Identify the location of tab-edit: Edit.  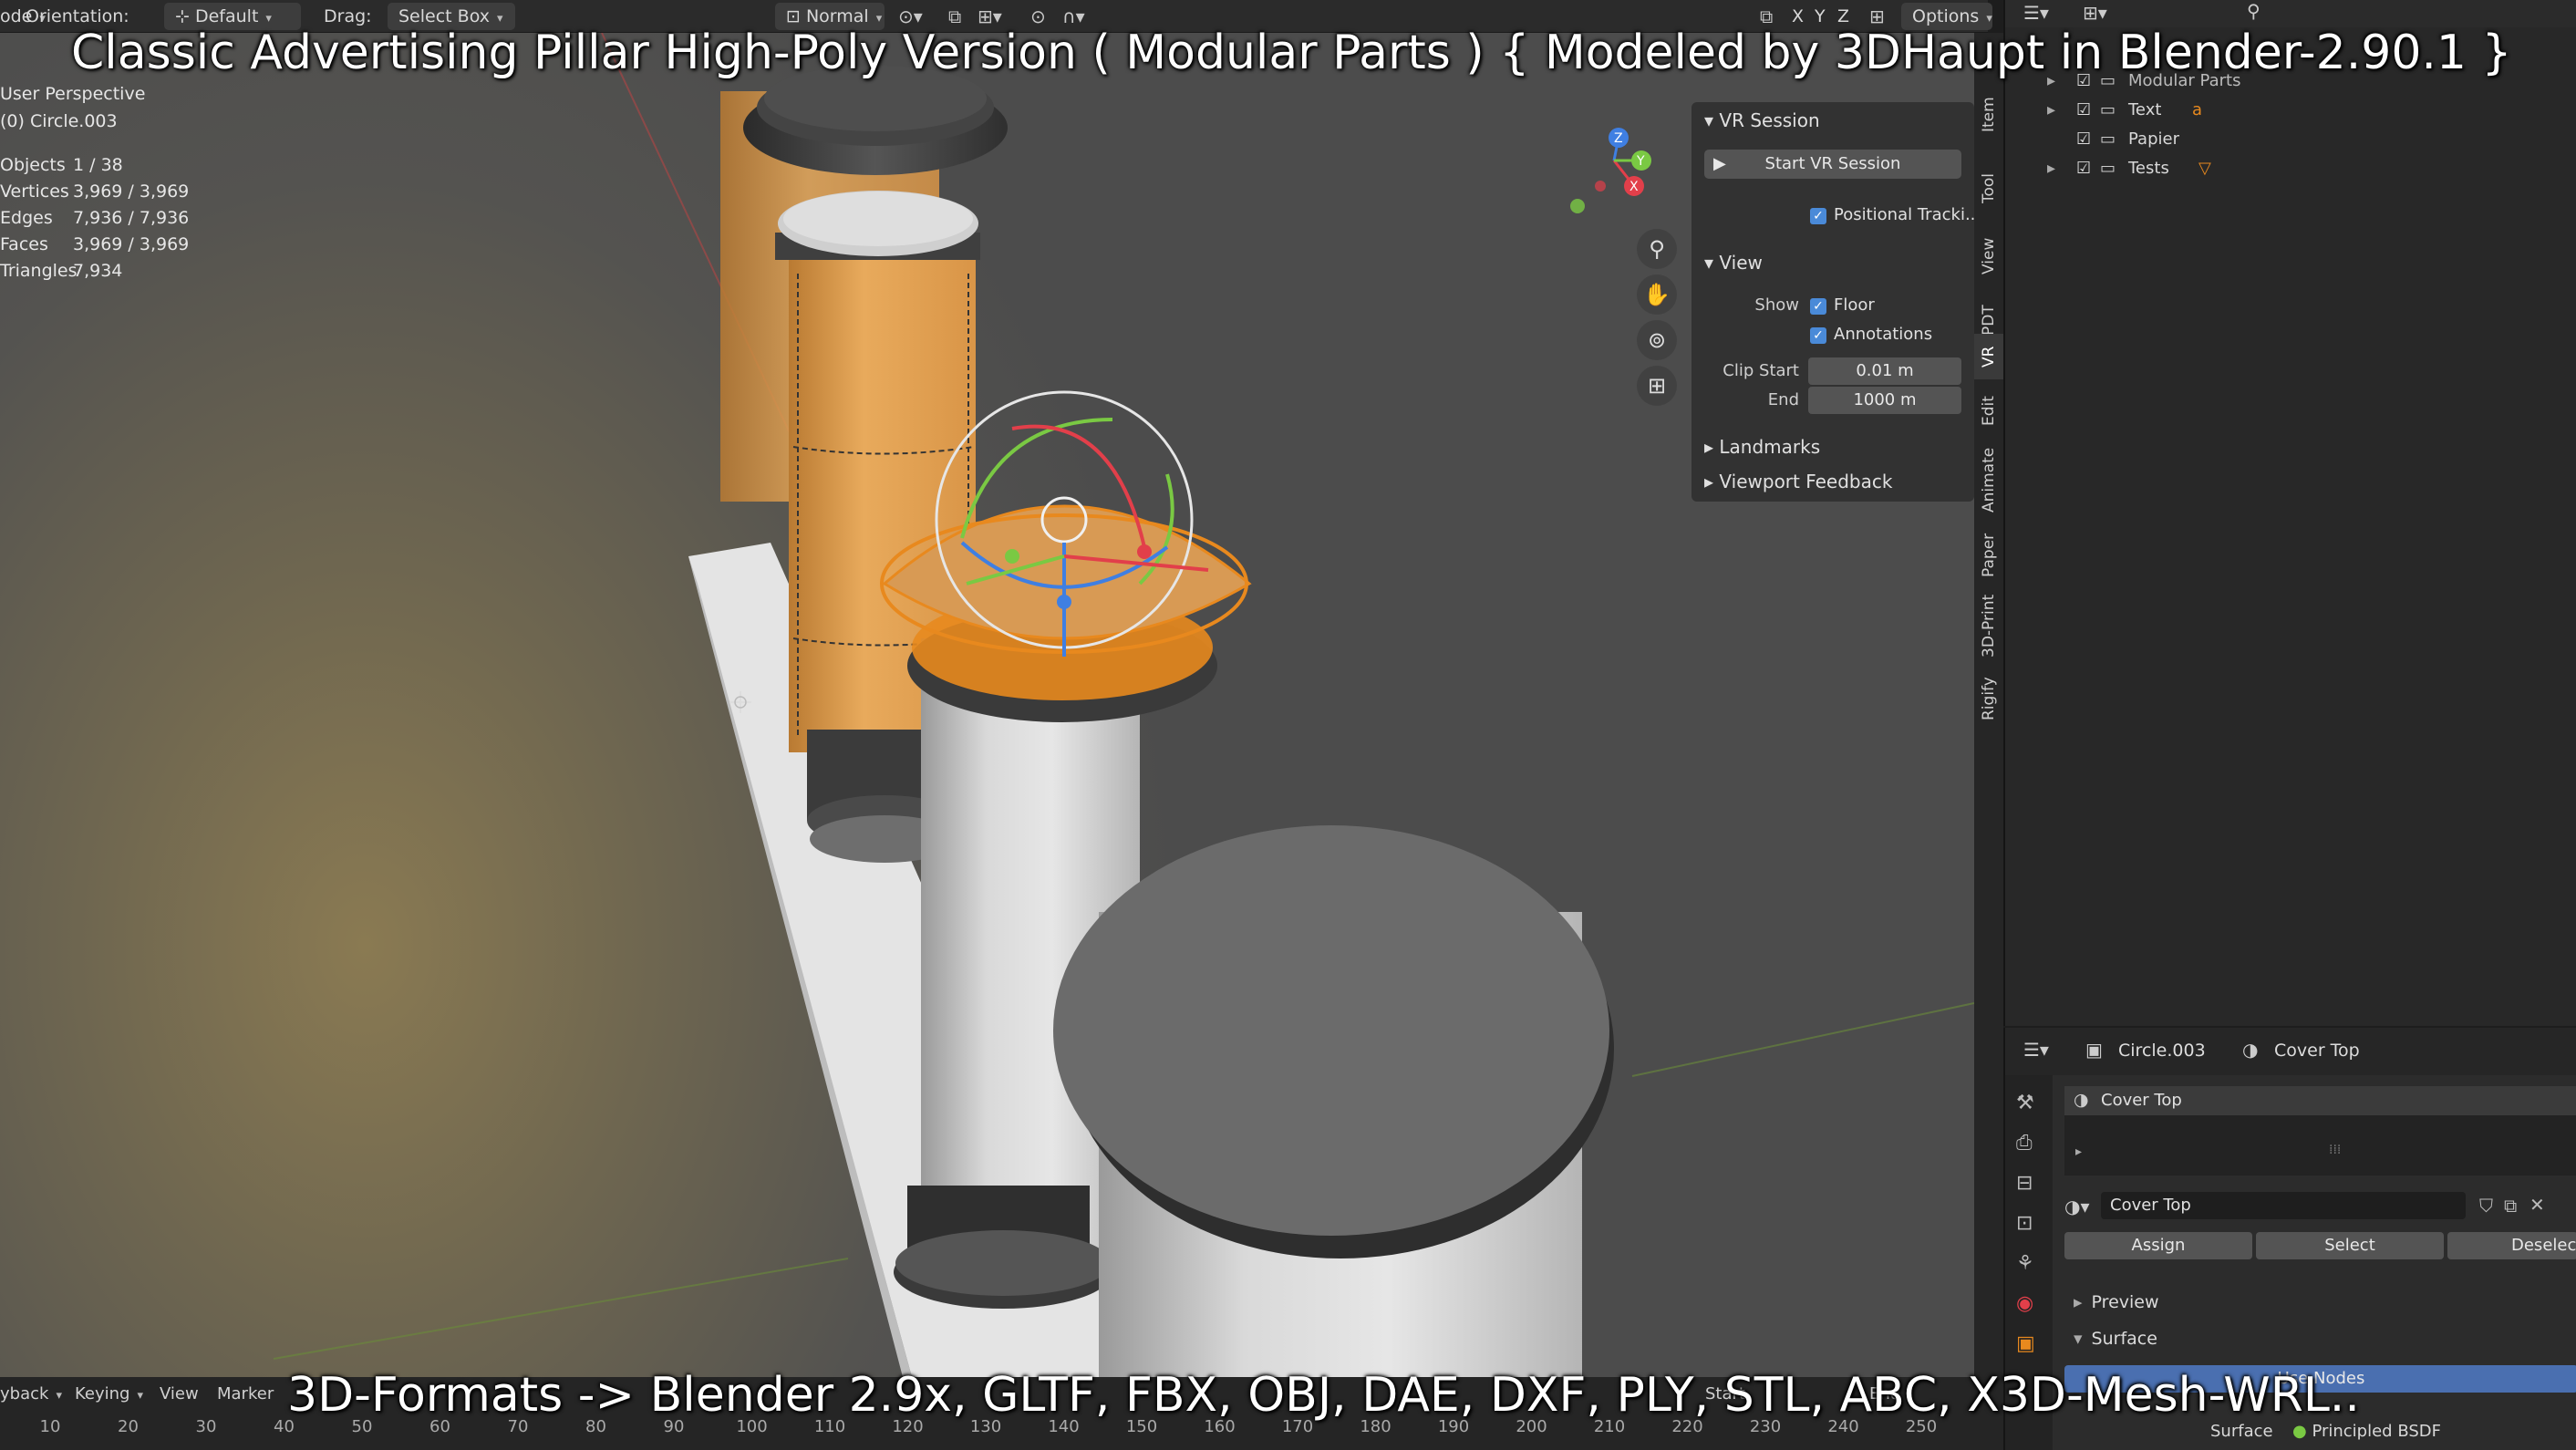
(1988, 411).